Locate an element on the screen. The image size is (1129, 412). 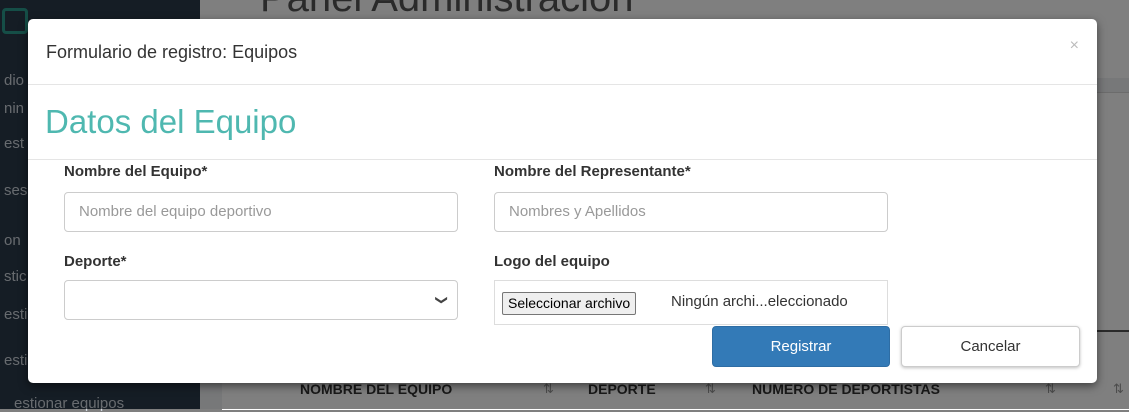
close-icon: × is located at coordinates (1074, 46).